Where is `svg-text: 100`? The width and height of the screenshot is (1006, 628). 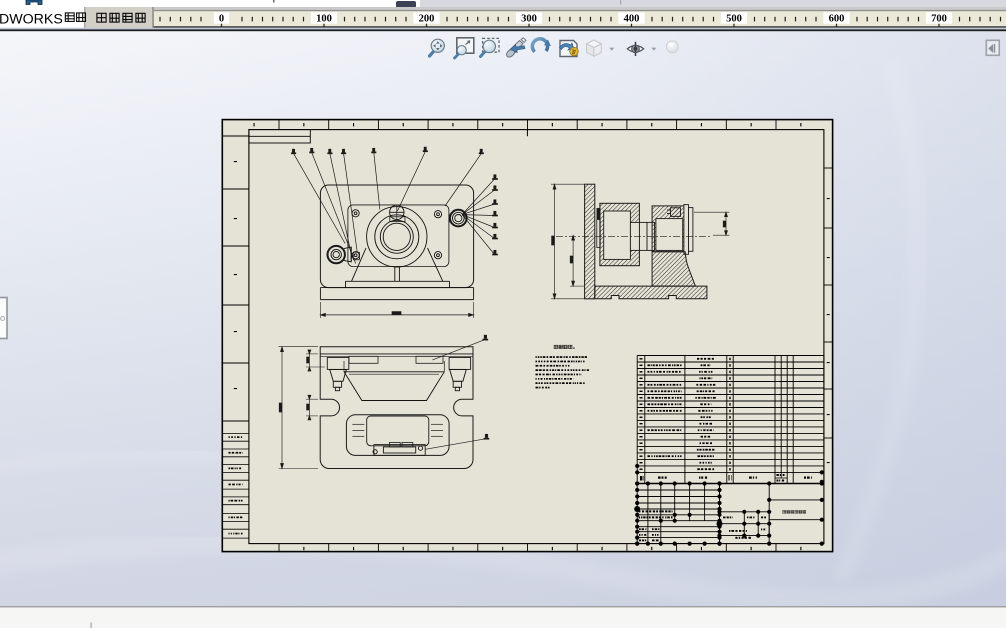 svg-text: 100 is located at coordinates (324, 19).